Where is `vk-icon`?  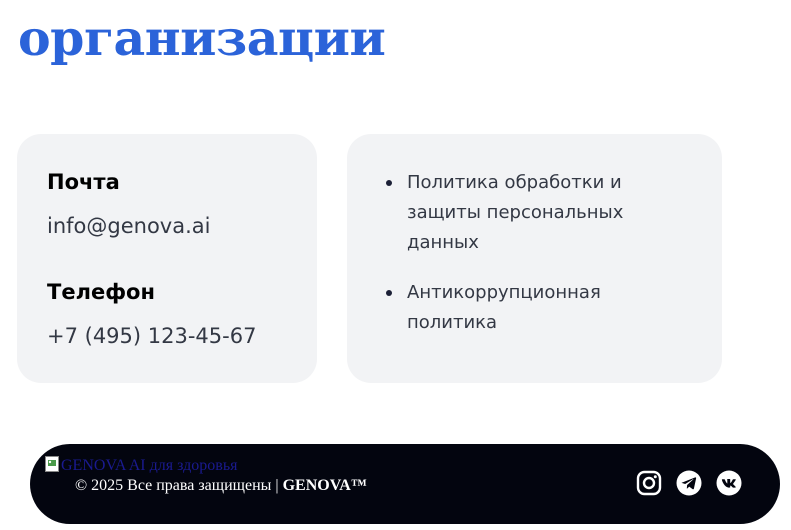
vk-icon is located at coordinates (729, 483).